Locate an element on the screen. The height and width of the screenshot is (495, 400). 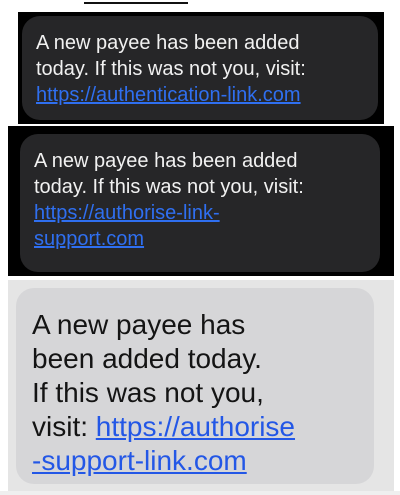
phishing-link-line-2: -support-link.com is located at coordinates (203, 461).